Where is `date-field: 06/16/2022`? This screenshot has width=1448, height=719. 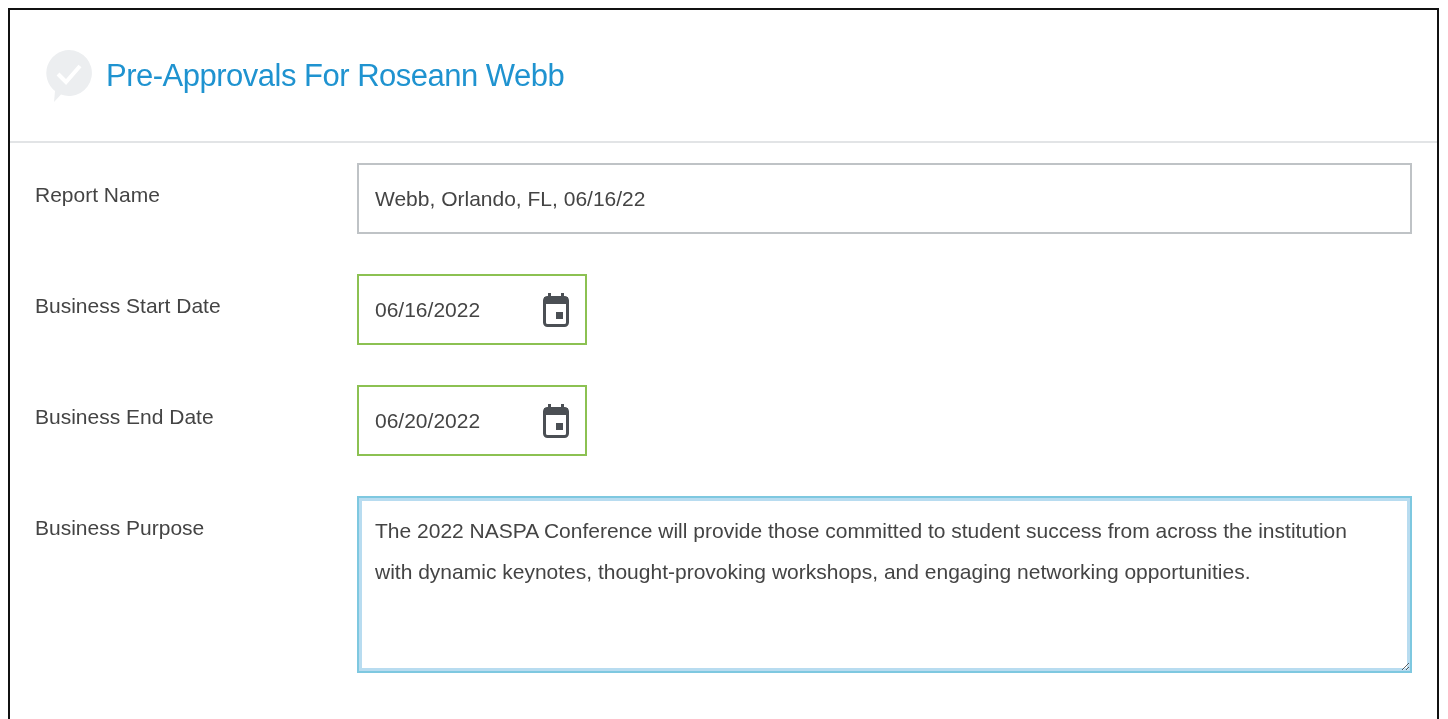
date-field: 06/16/2022 is located at coordinates (472, 309).